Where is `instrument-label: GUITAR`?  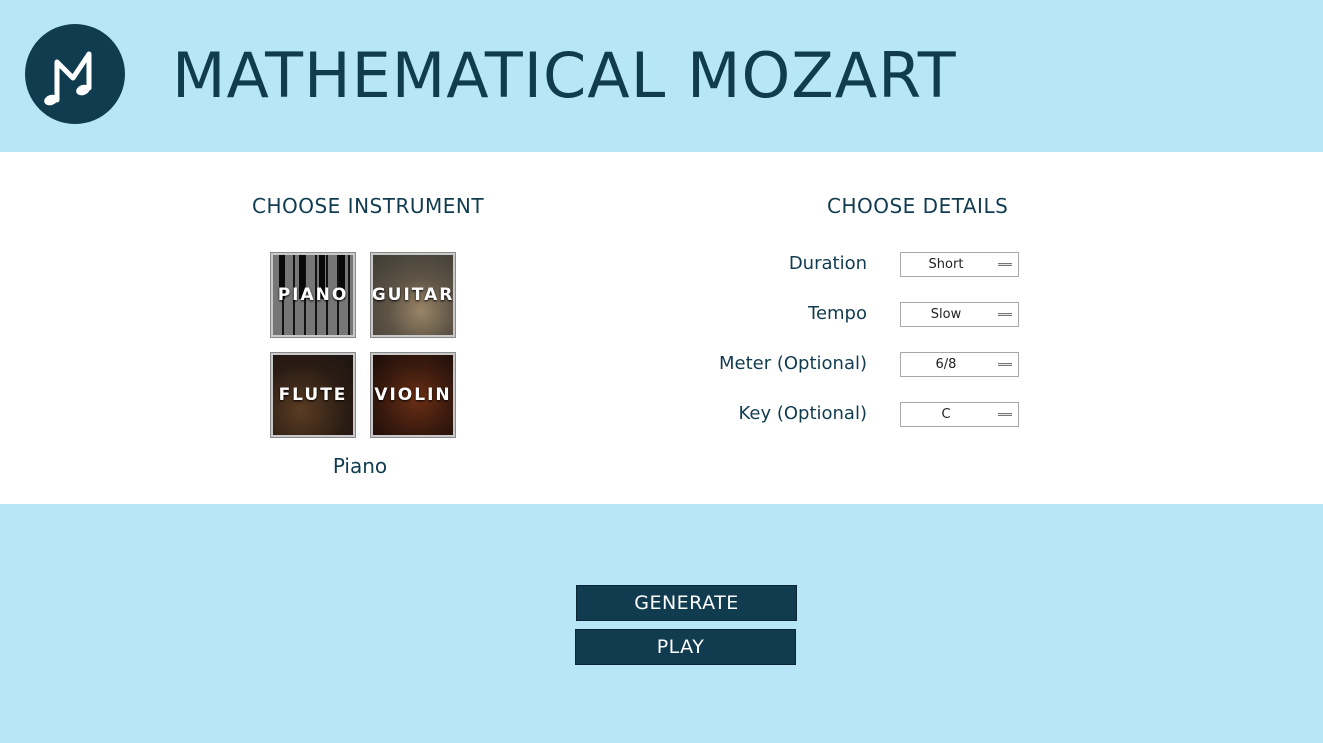 instrument-label: GUITAR is located at coordinates (413, 295).